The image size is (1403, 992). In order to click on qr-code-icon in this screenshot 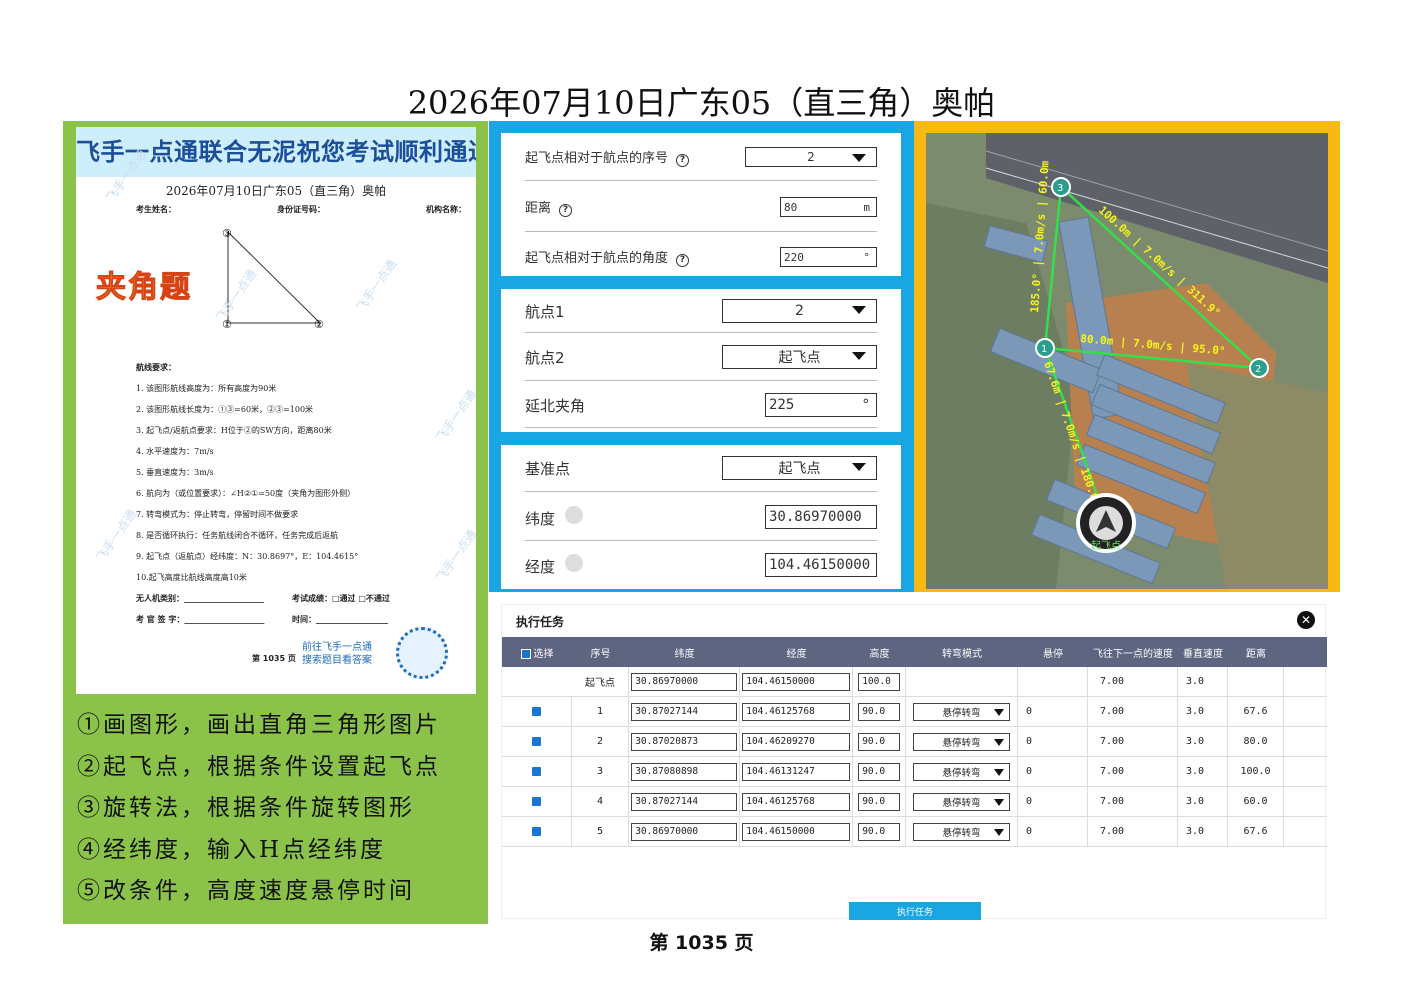, I will do `click(422, 653)`.